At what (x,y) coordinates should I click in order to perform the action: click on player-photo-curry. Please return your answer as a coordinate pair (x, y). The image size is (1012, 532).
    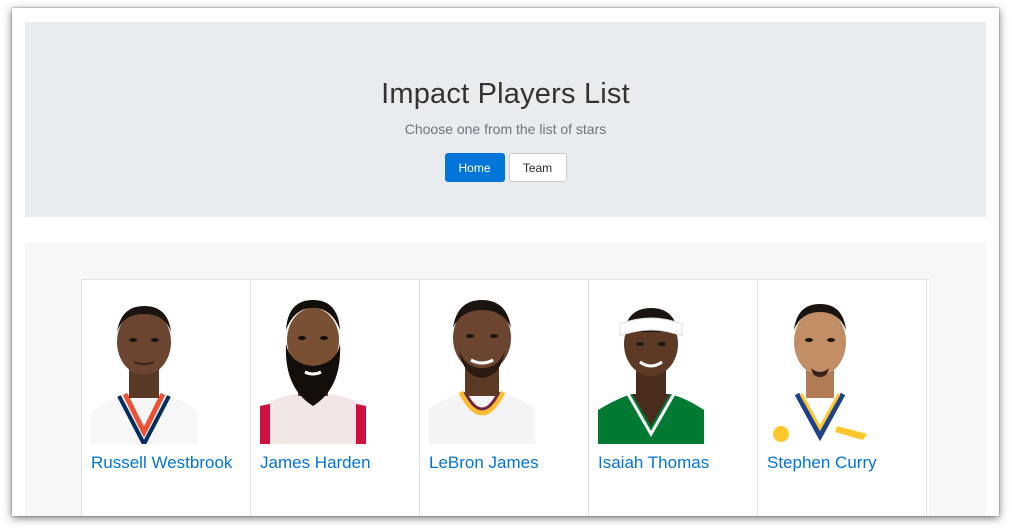
    Looking at the image, I should click on (820, 369).